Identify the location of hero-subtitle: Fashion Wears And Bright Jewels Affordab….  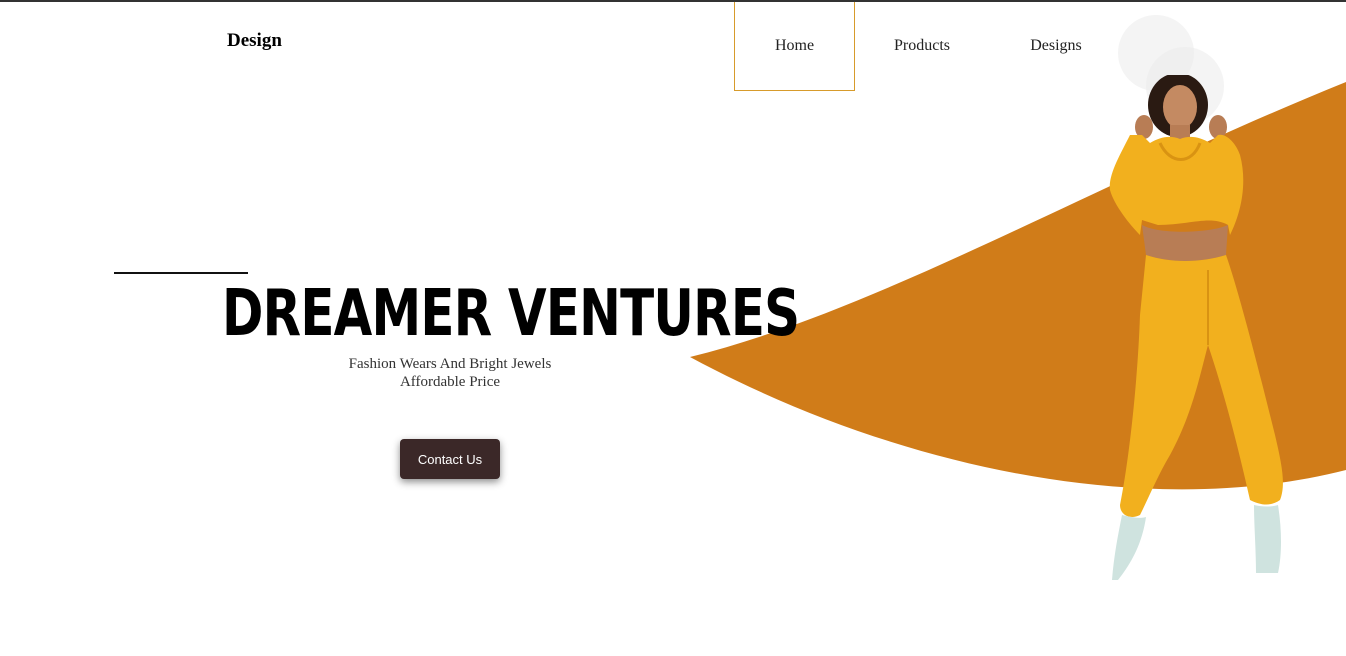
(450, 373).